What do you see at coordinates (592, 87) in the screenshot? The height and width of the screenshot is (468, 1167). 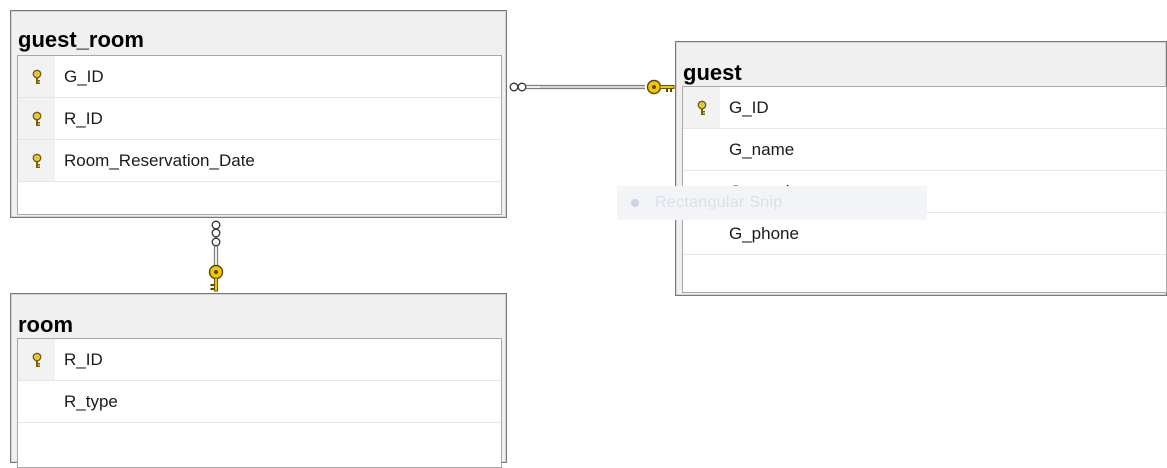 I see `relationship-guest_room-guest` at bounding box center [592, 87].